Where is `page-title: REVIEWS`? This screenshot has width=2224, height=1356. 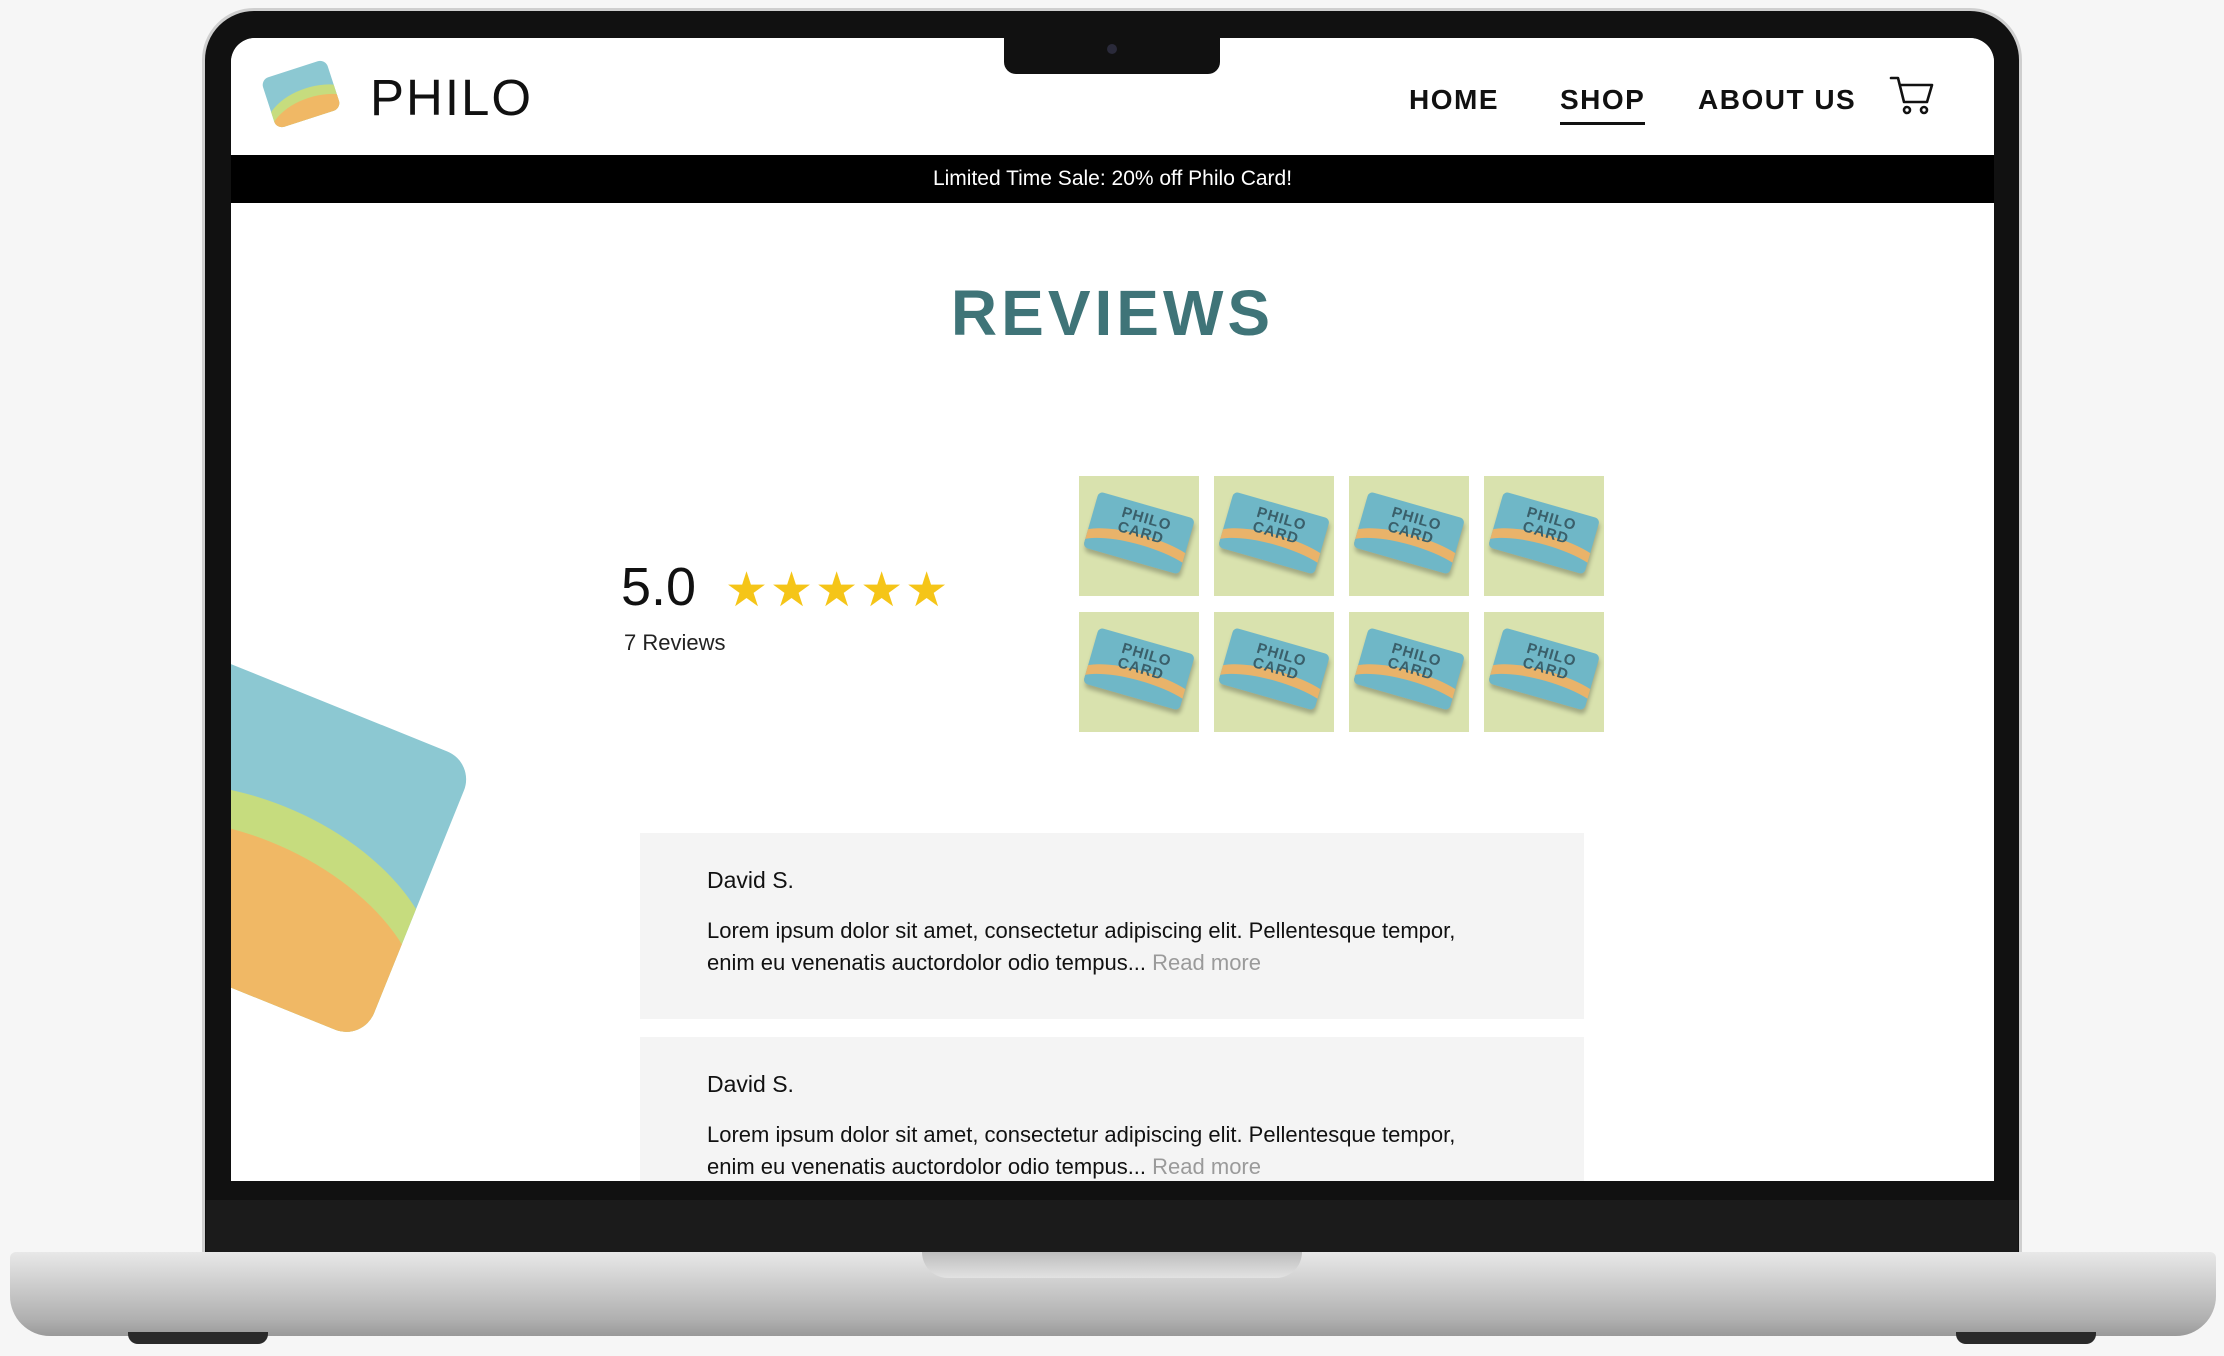 page-title: REVIEWS is located at coordinates (1112, 313).